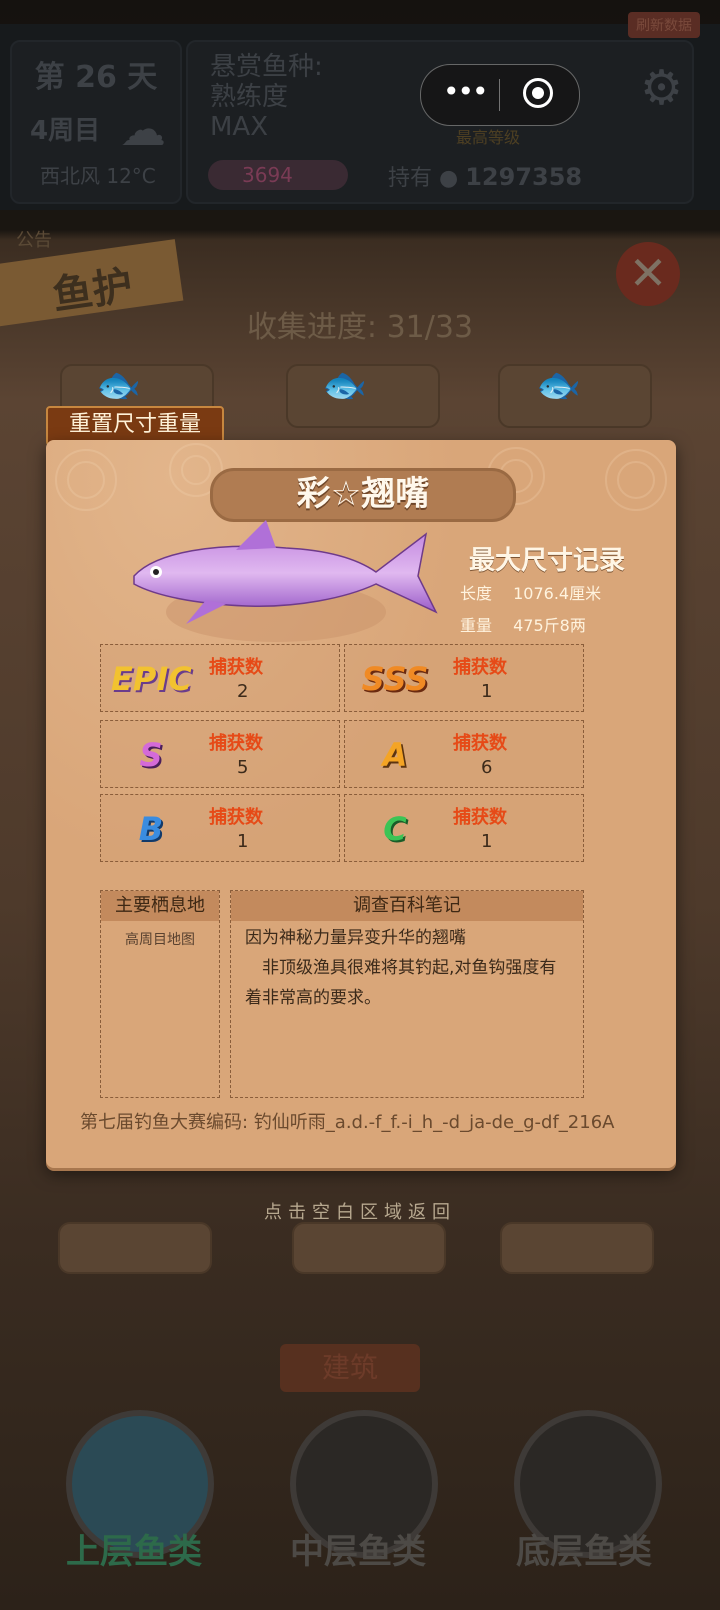  I want to click on length-value: 1076.4厘米, so click(557, 593).